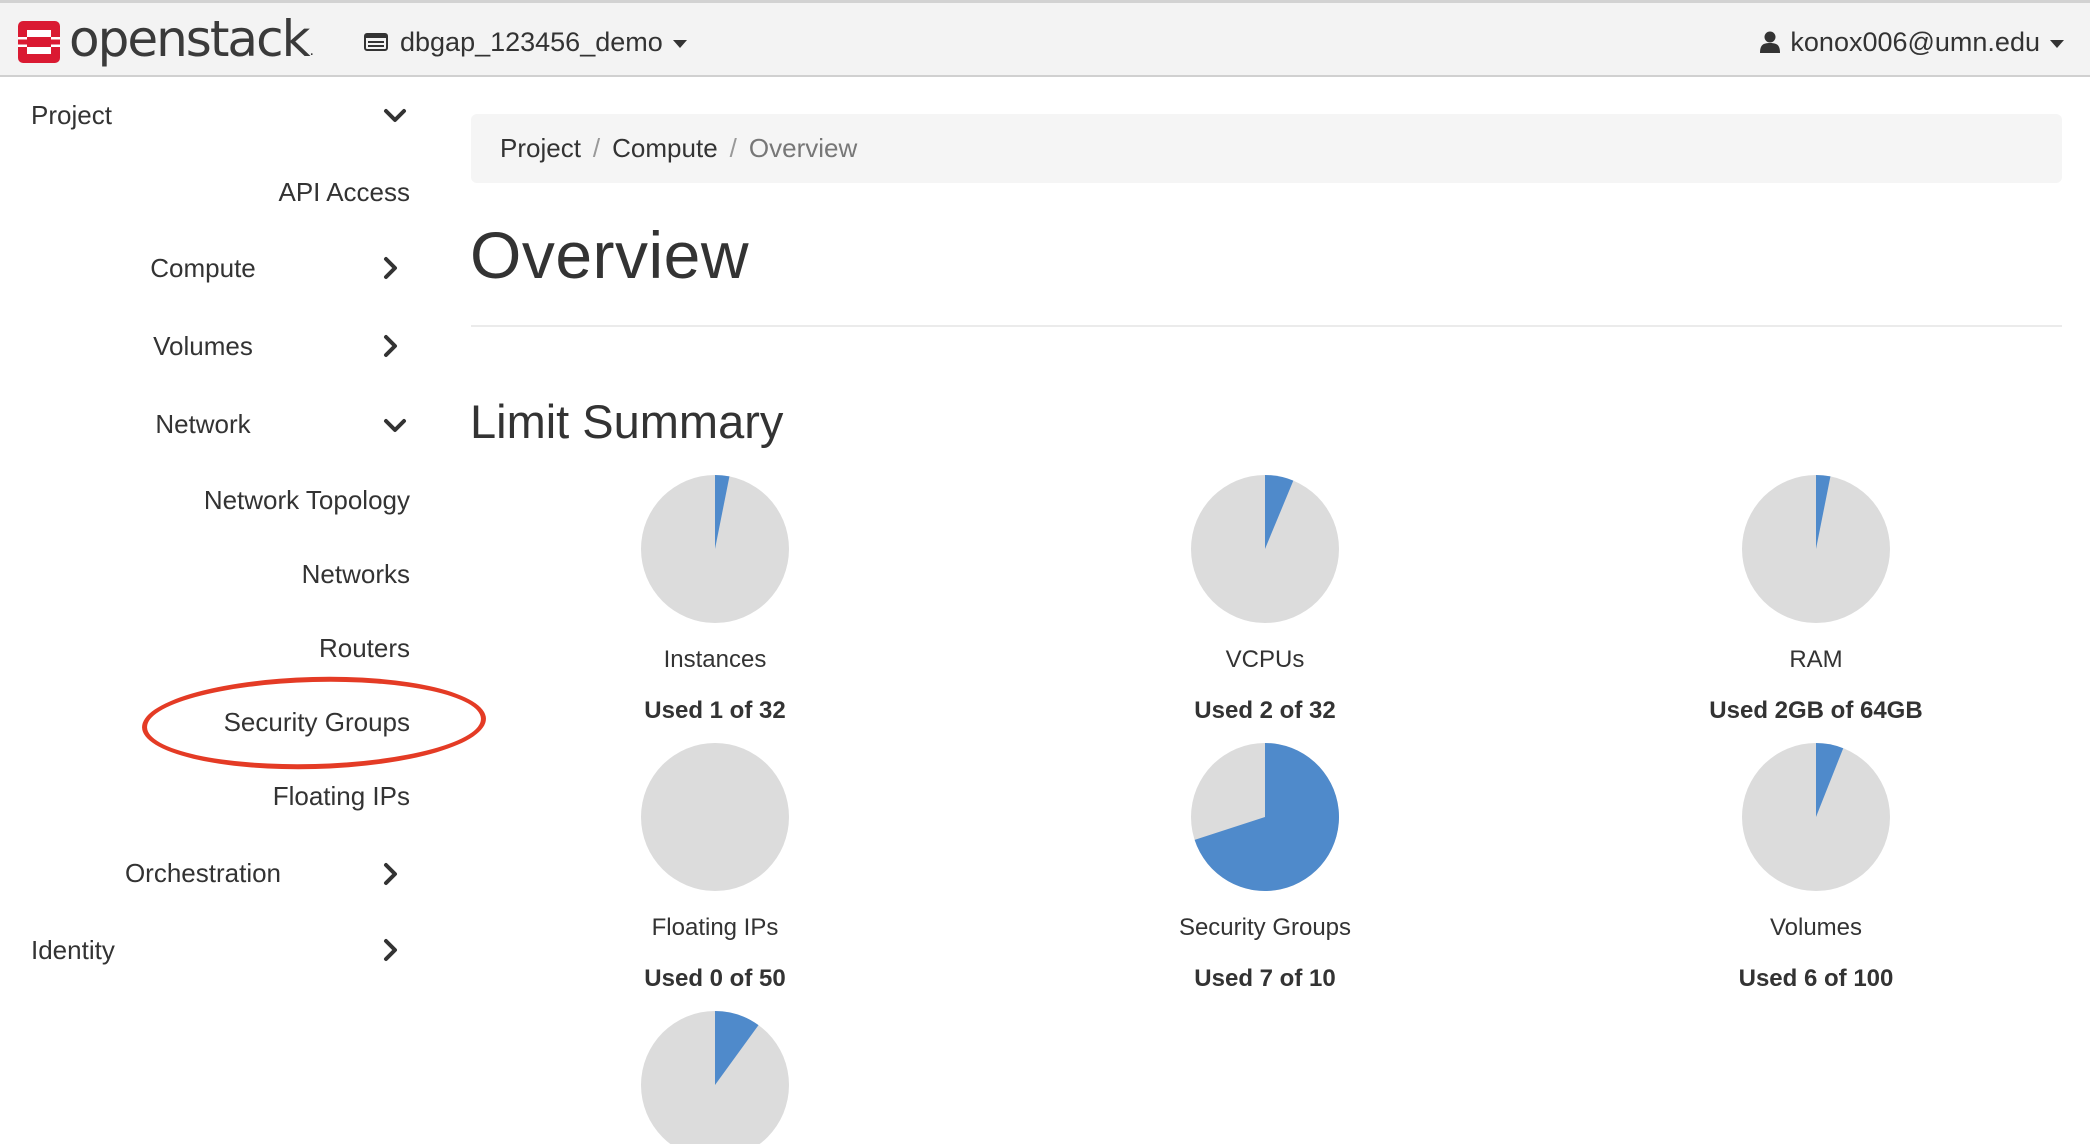 The height and width of the screenshot is (1144, 2090). Describe the element at coordinates (531, 41) in the screenshot. I see `project-name: dbgap_123456_demo` at that location.